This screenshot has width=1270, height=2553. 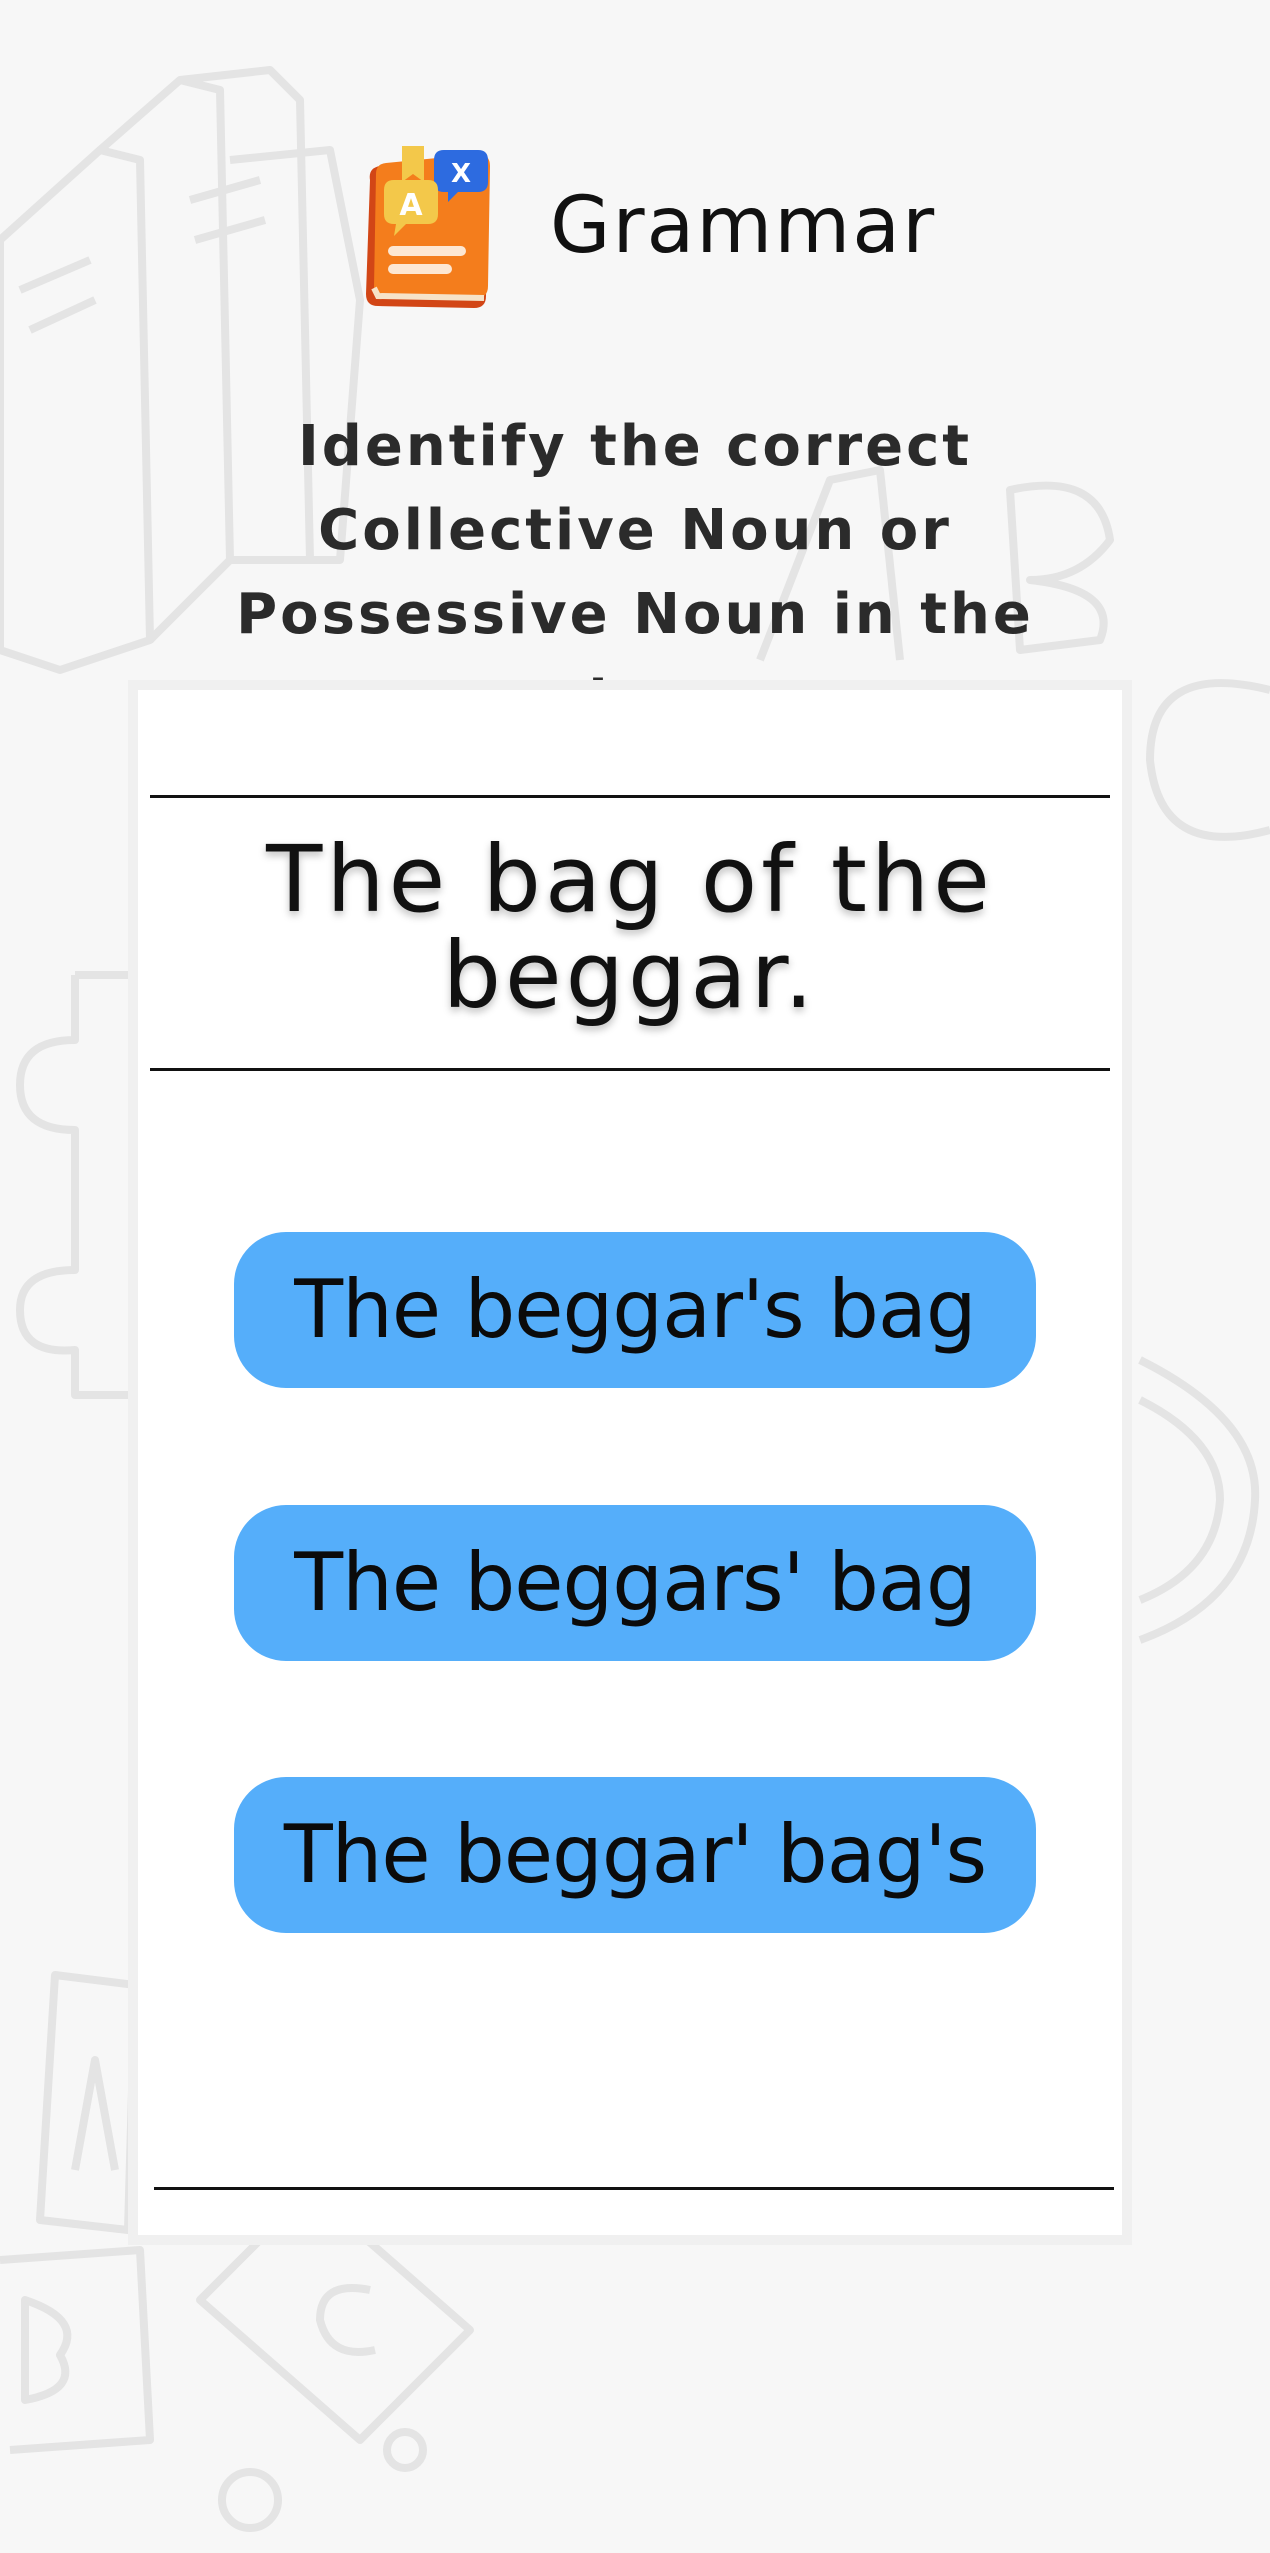 What do you see at coordinates (630, 1069) in the screenshot?
I see `divider-middle` at bounding box center [630, 1069].